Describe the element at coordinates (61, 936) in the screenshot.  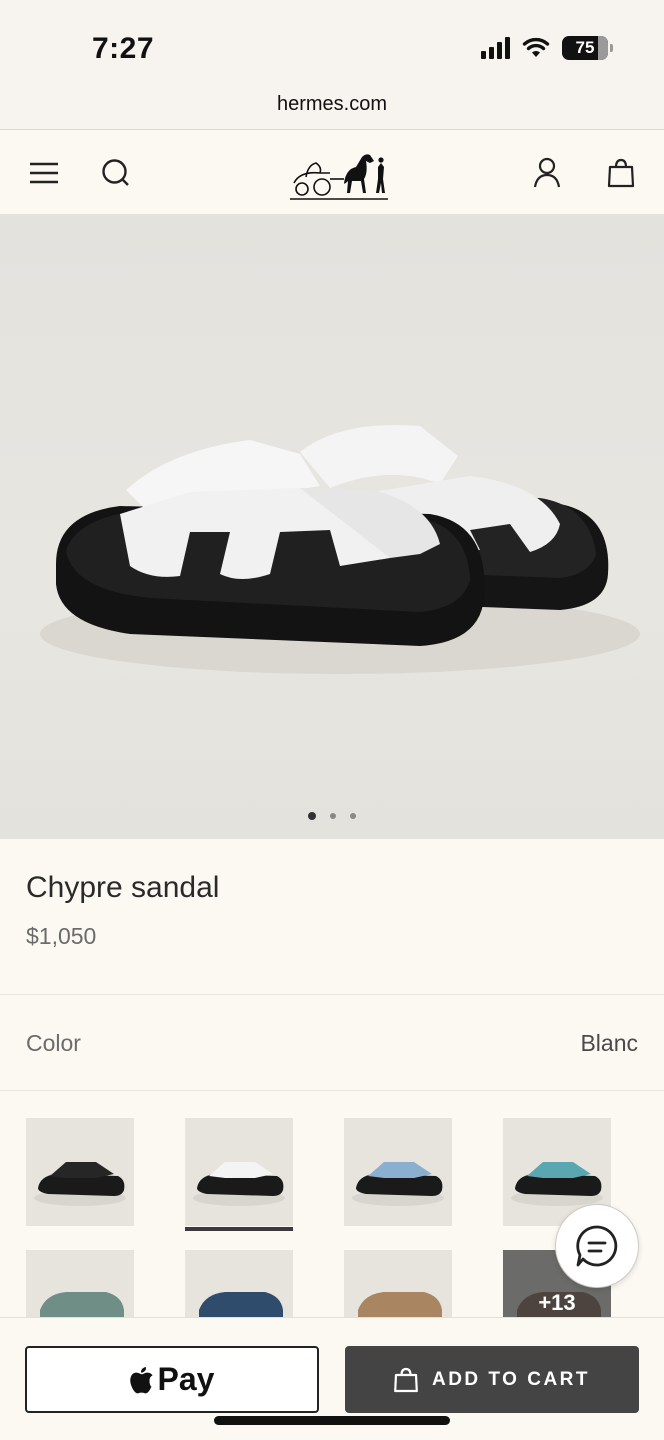
I see `product-price: $1,050` at that location.